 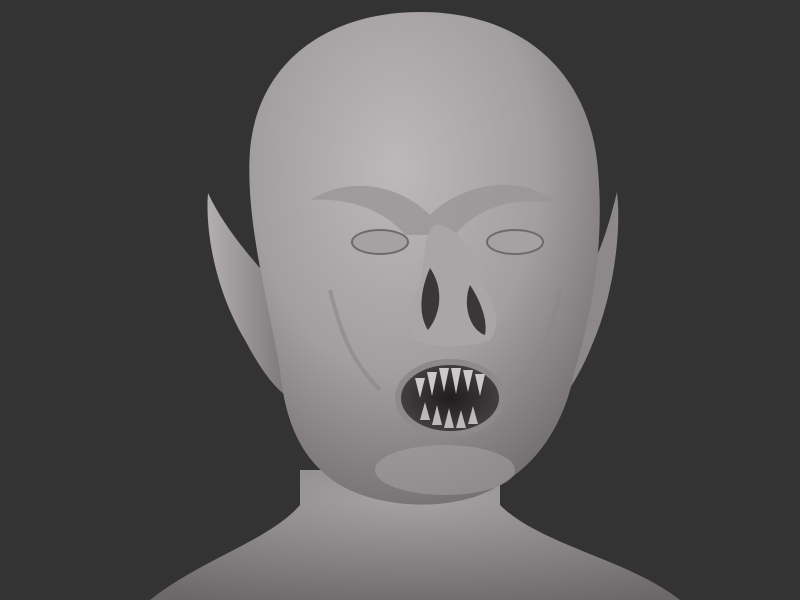 What do you see at coordinates (515, 242) in the screenshot?
I see `right-eye` at bounding box center [515, 242].